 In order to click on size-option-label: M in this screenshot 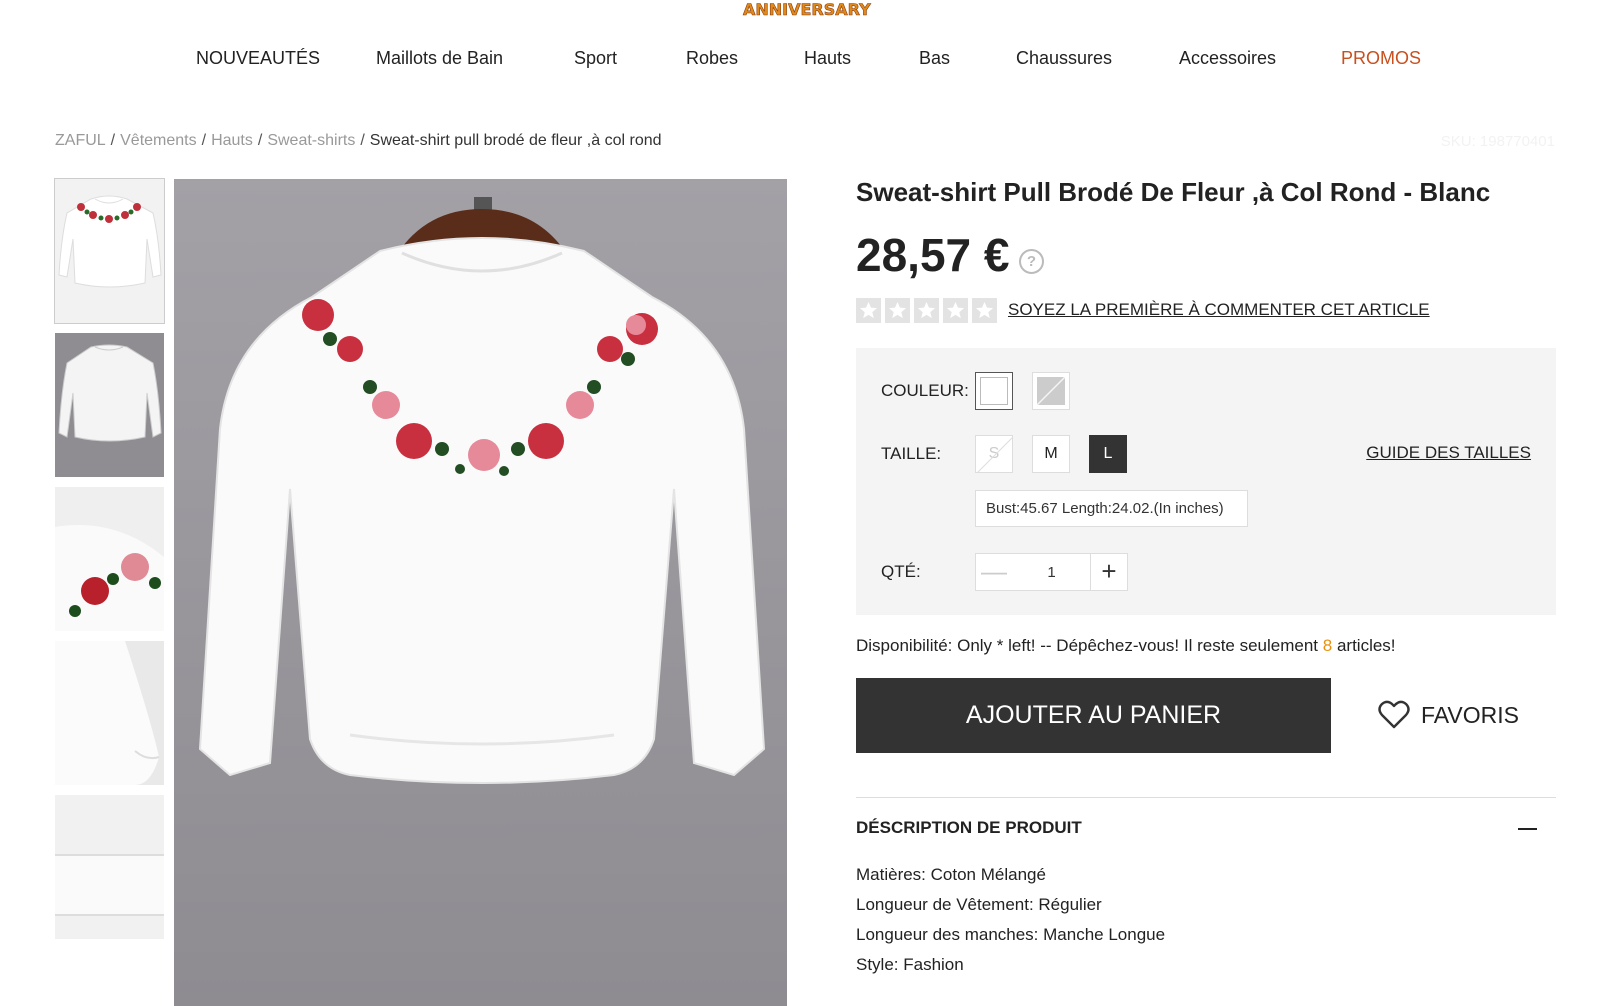, I will do `click(1051, 453)`.